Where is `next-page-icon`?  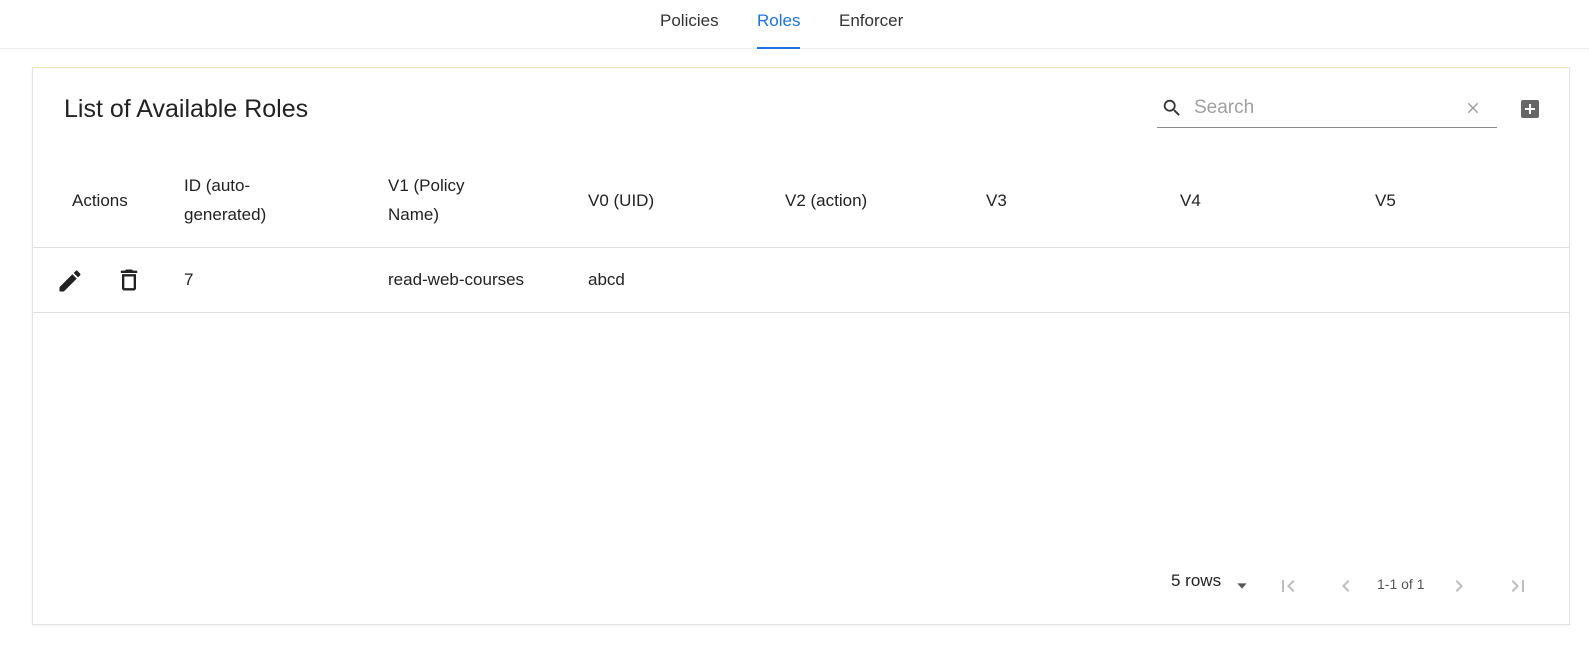
next-page-icon is located at coordinates (1459, 586).